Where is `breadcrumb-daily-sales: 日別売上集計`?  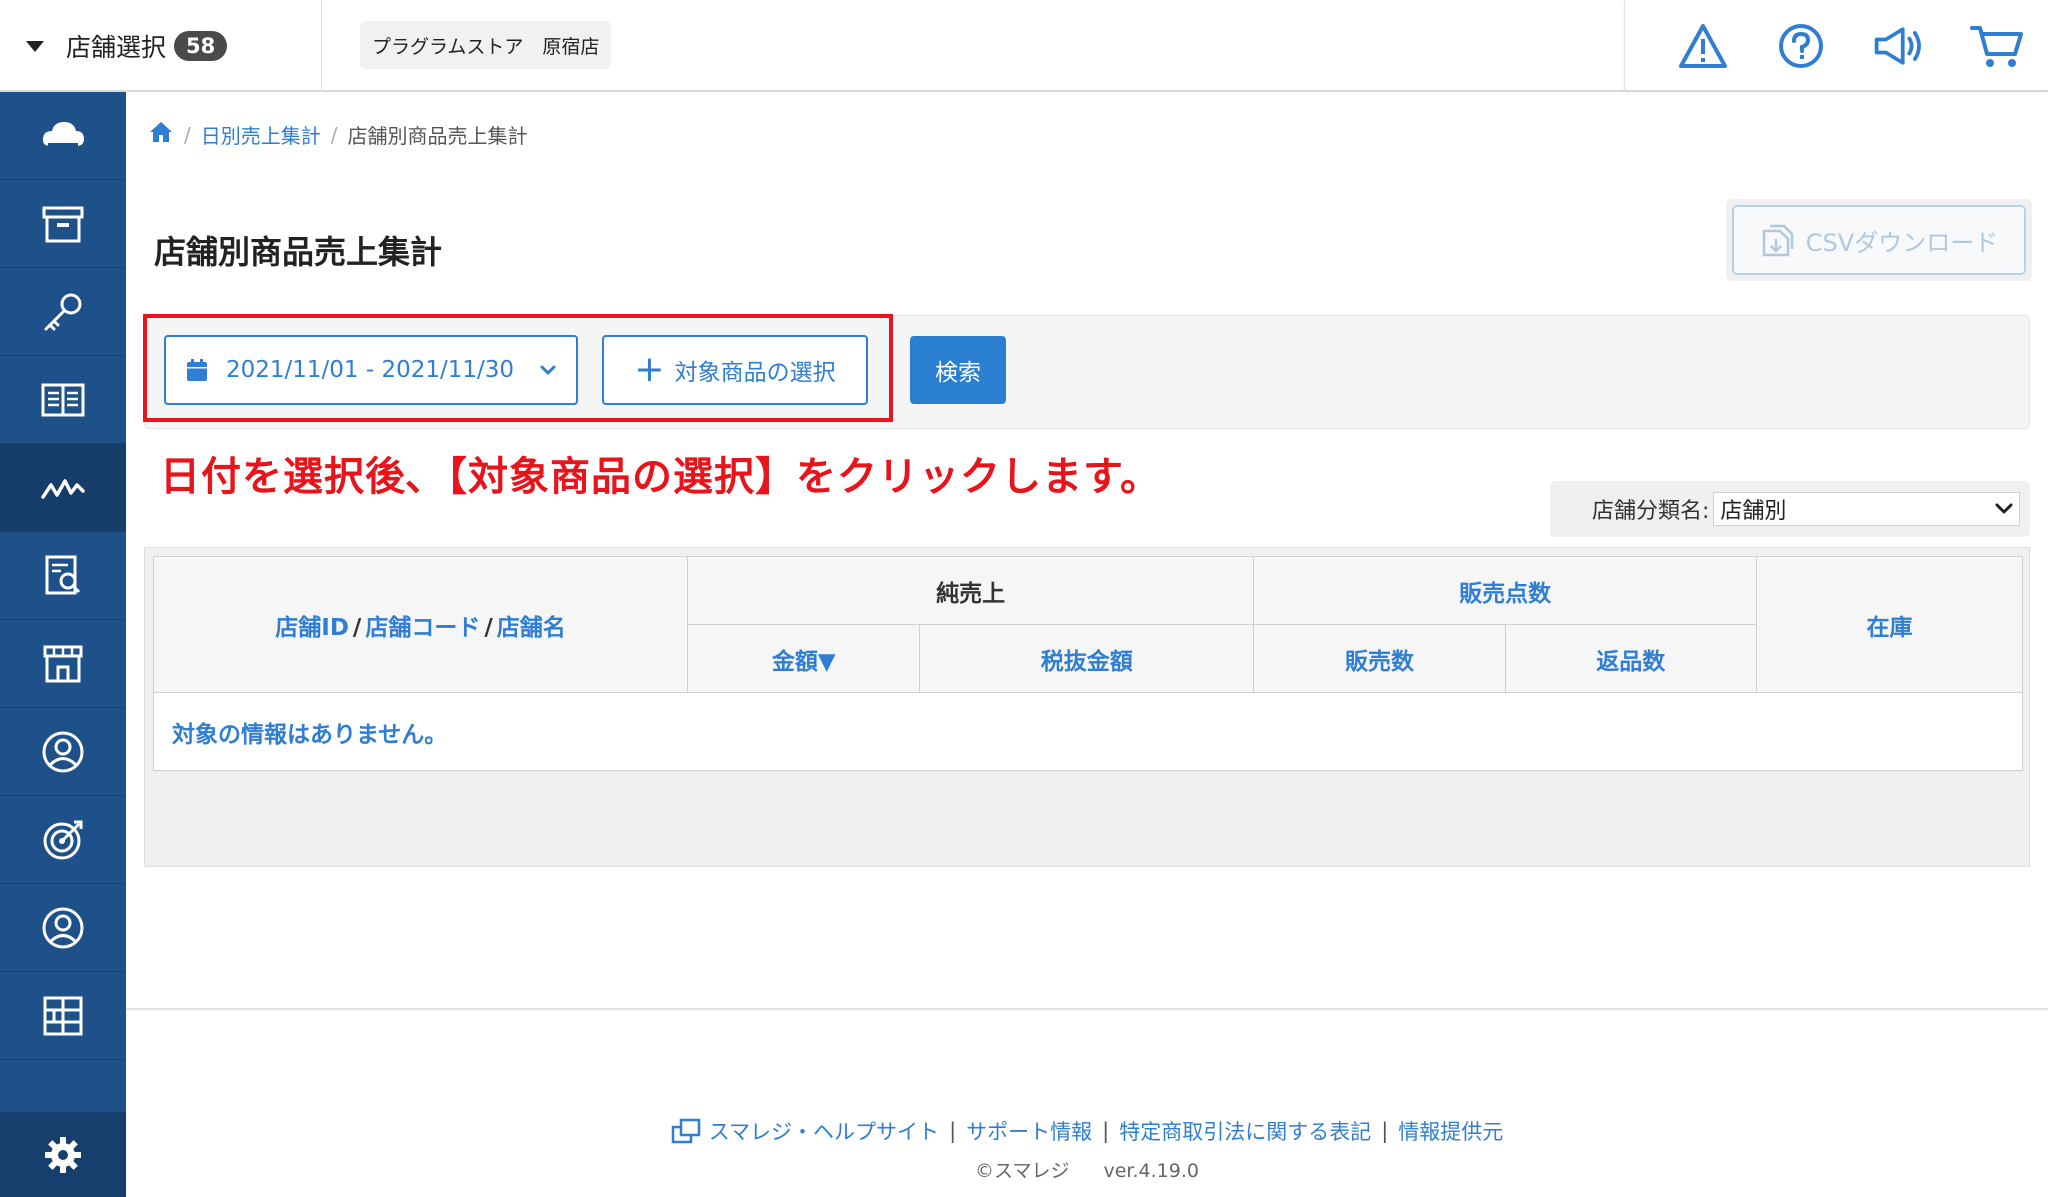 breadcrumb-daily-sales: 日別売上集計 is located at coordinates (261, 134).